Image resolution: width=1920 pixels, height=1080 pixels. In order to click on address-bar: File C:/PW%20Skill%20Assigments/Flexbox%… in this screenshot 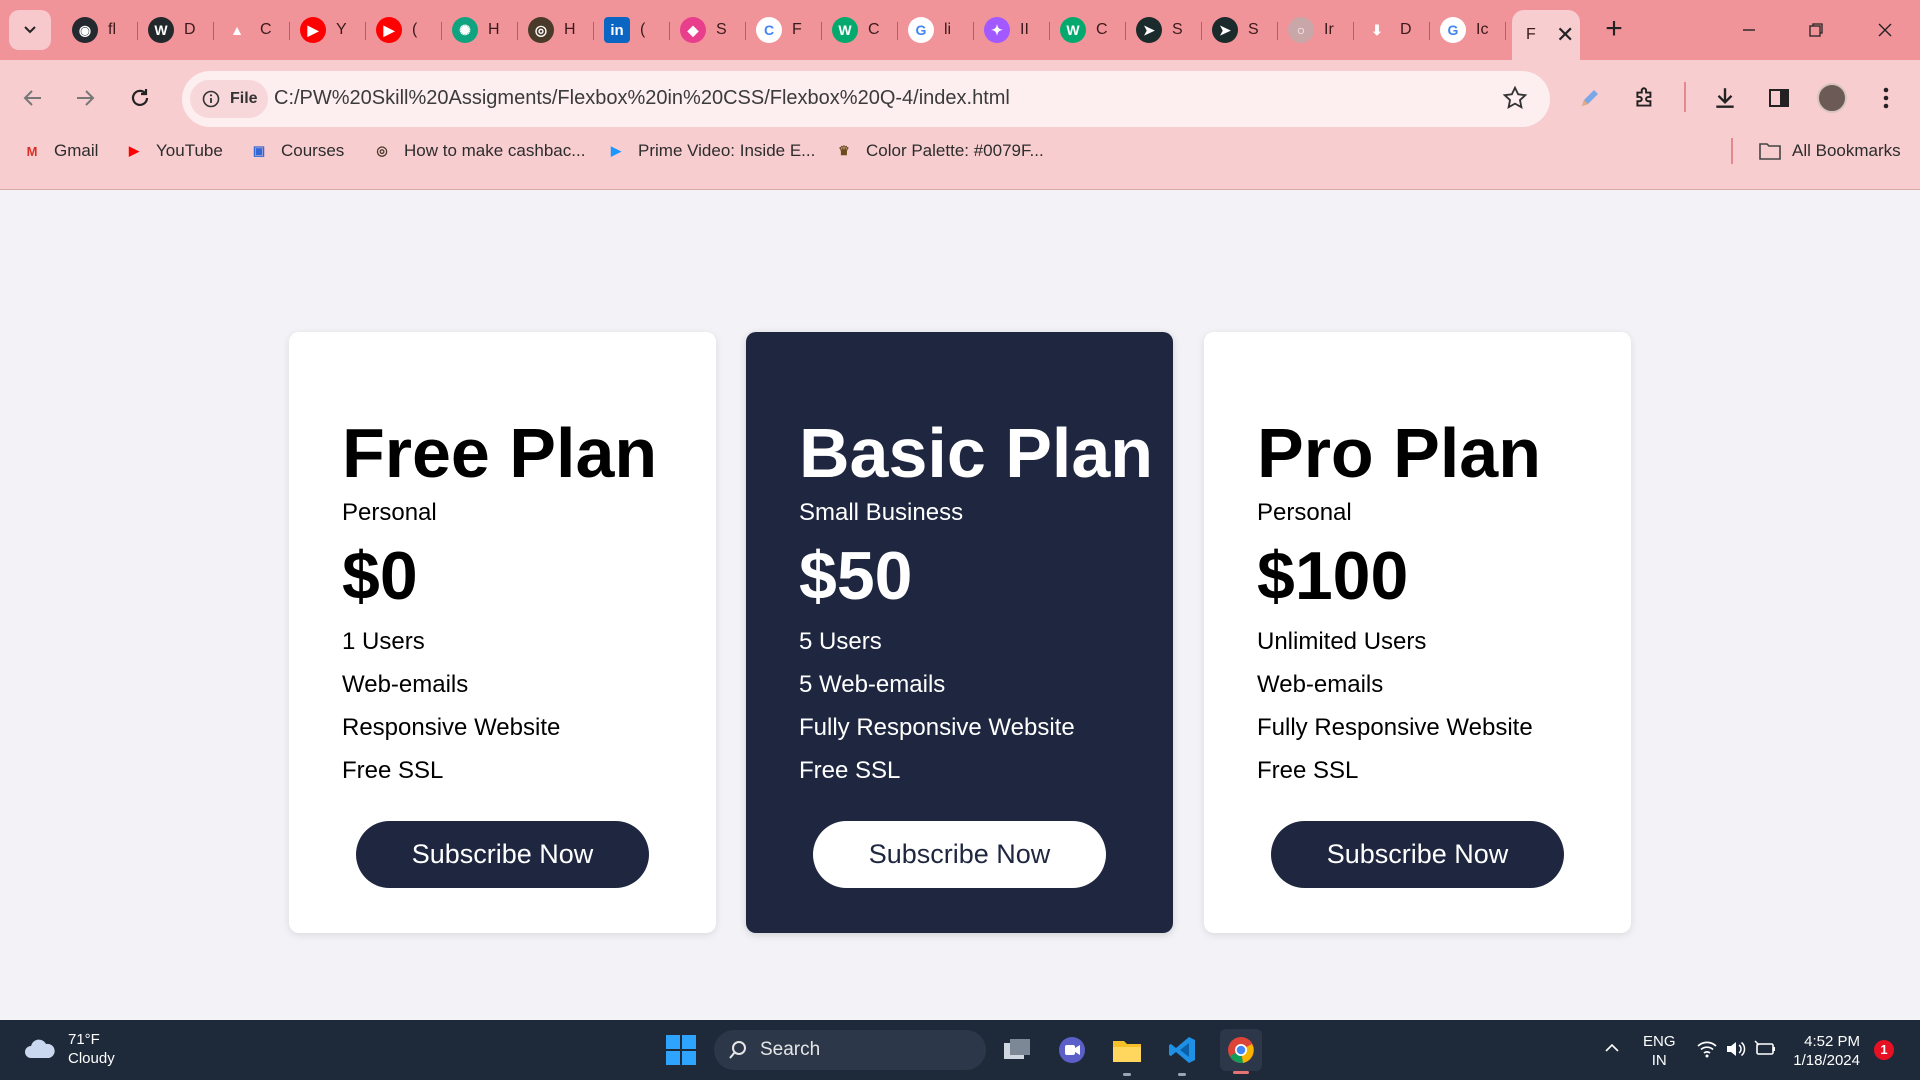, I will do `click(866, 99)`.